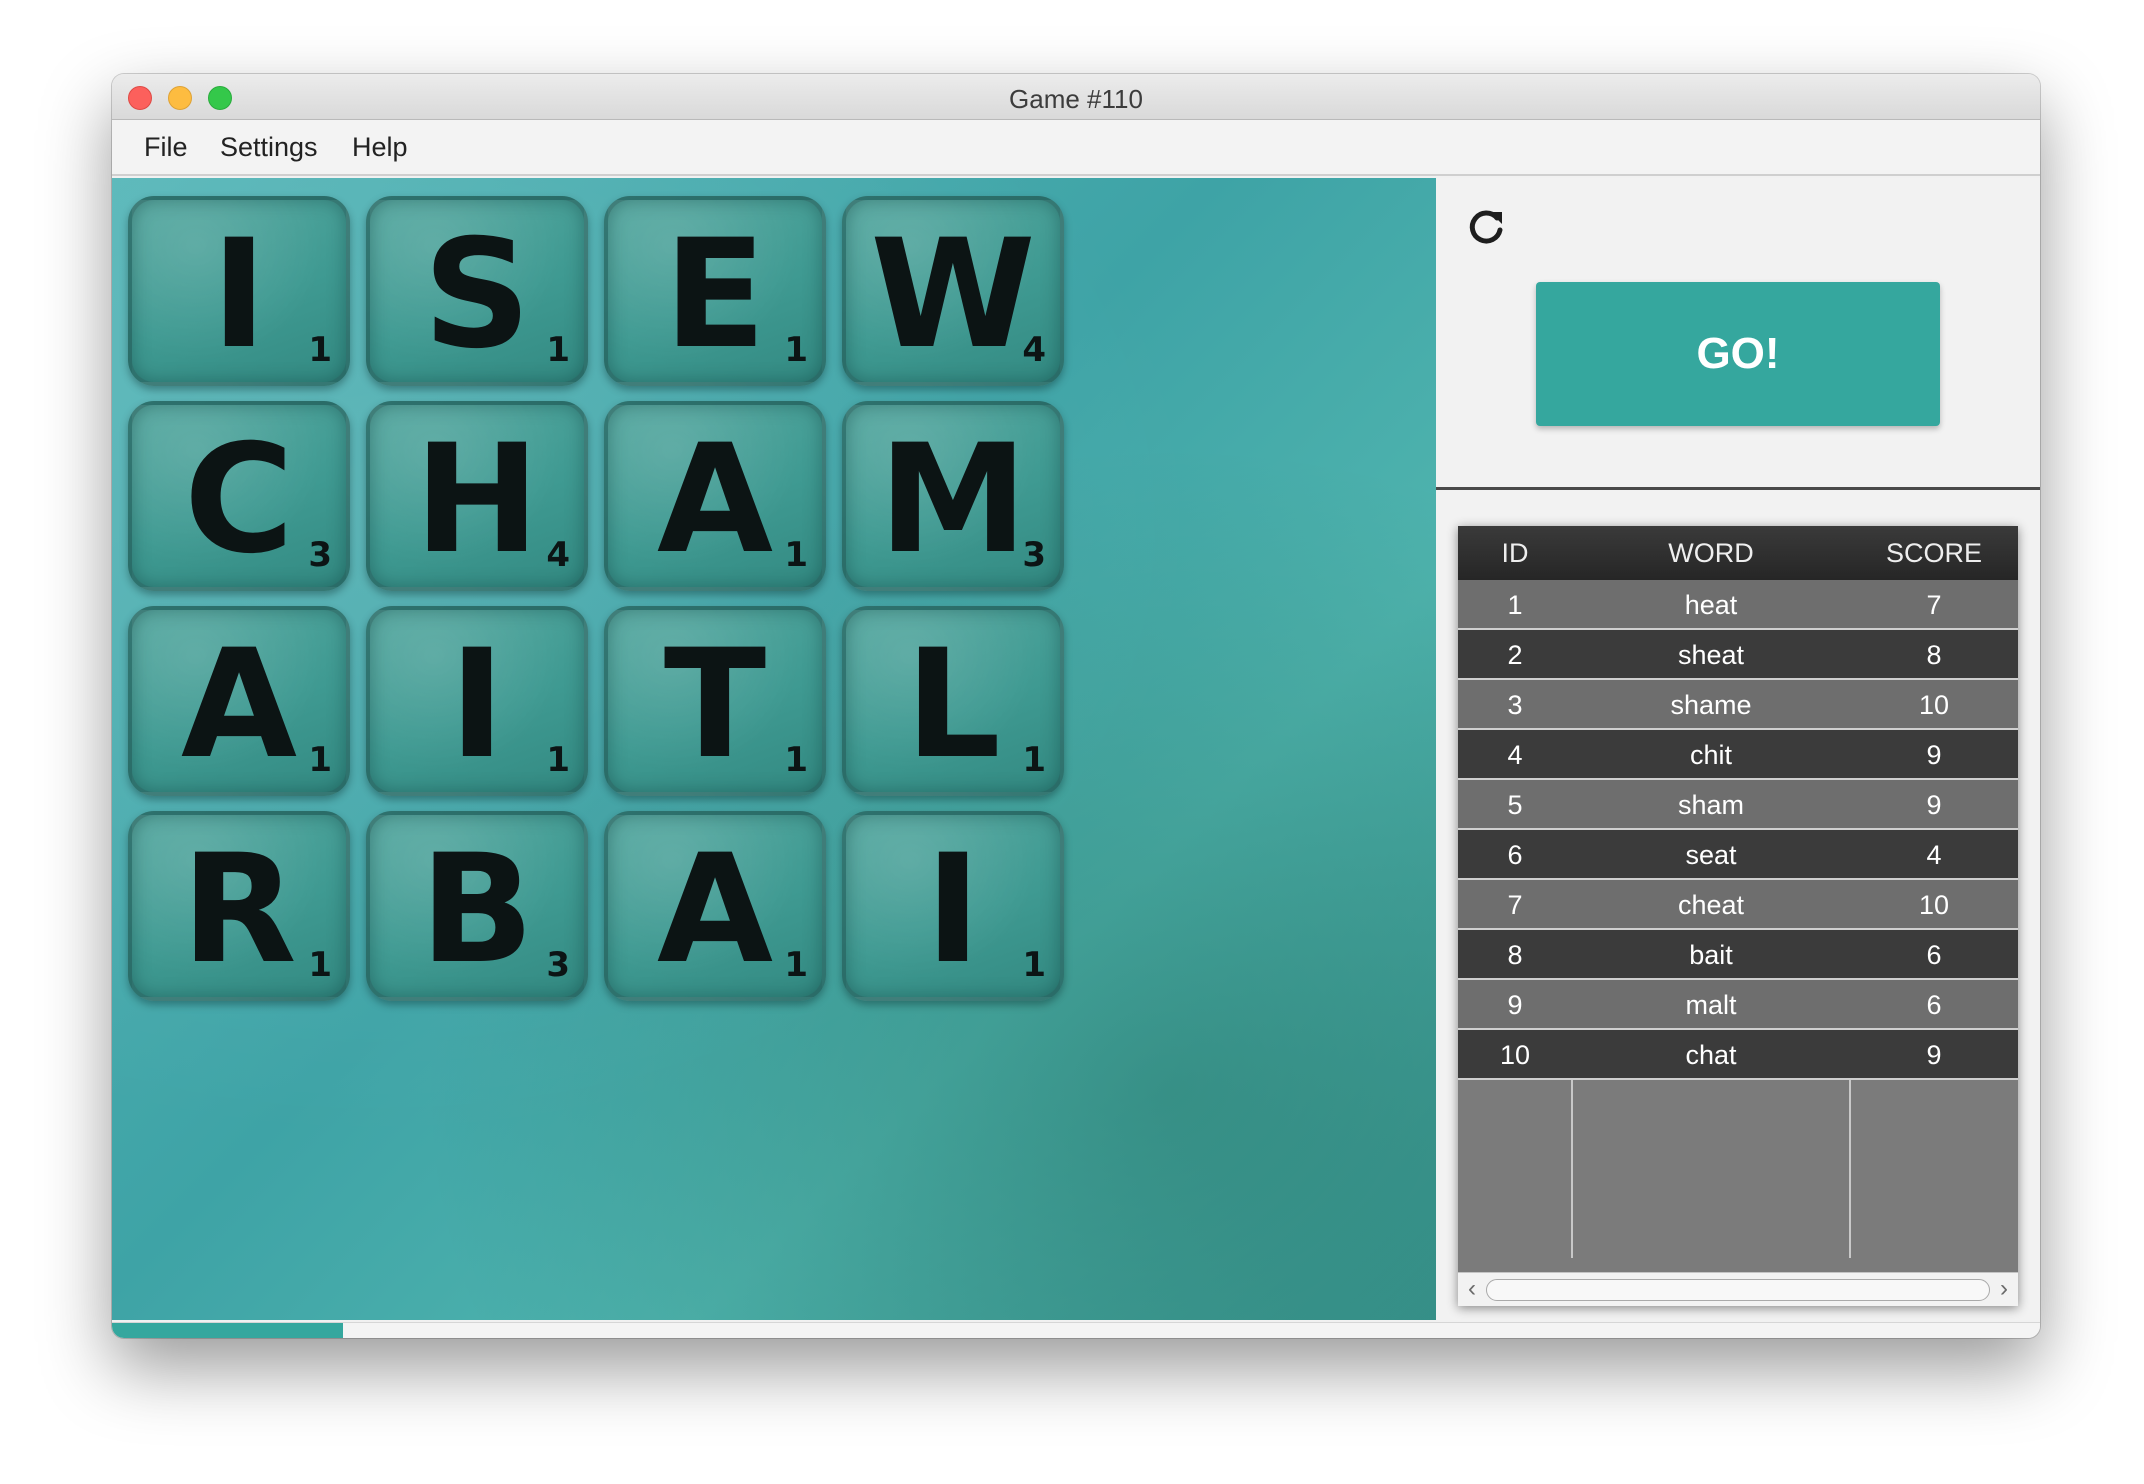  What do you see at coordinates (2004, 1290) in the screenshot?
I see `scroll-right-icon: ›` at bounding box center [2004, 1290].